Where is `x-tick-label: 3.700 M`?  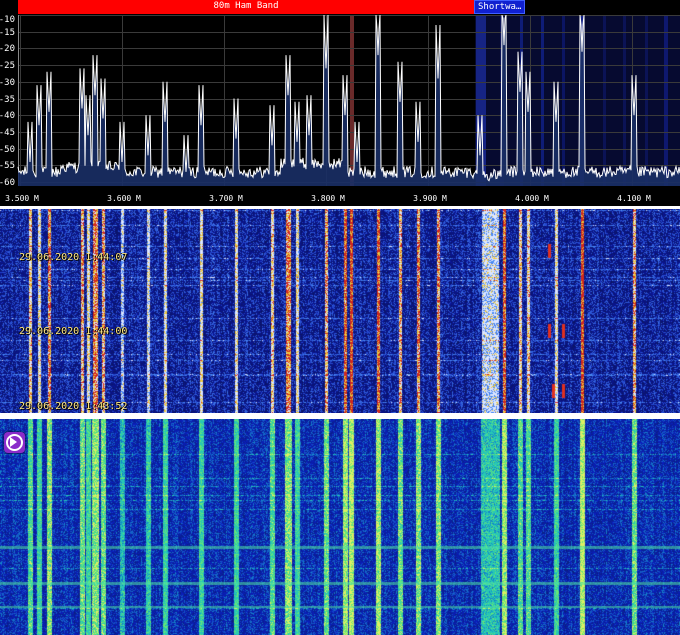 x-tick-label: 3.700 M is located at coordinates (226, 198).